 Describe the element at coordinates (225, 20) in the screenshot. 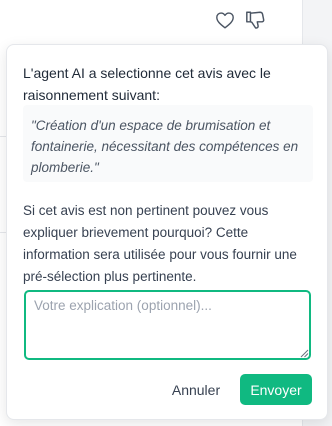

I see `heart-icon` at that location.